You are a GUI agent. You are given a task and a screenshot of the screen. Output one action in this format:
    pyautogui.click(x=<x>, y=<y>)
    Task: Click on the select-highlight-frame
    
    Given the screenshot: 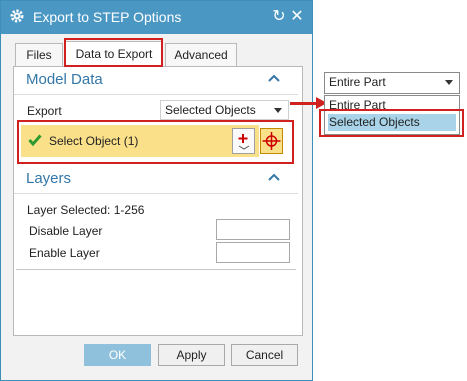 What is the action you would take?
    pyautogui.click(x=155, y=142)
    